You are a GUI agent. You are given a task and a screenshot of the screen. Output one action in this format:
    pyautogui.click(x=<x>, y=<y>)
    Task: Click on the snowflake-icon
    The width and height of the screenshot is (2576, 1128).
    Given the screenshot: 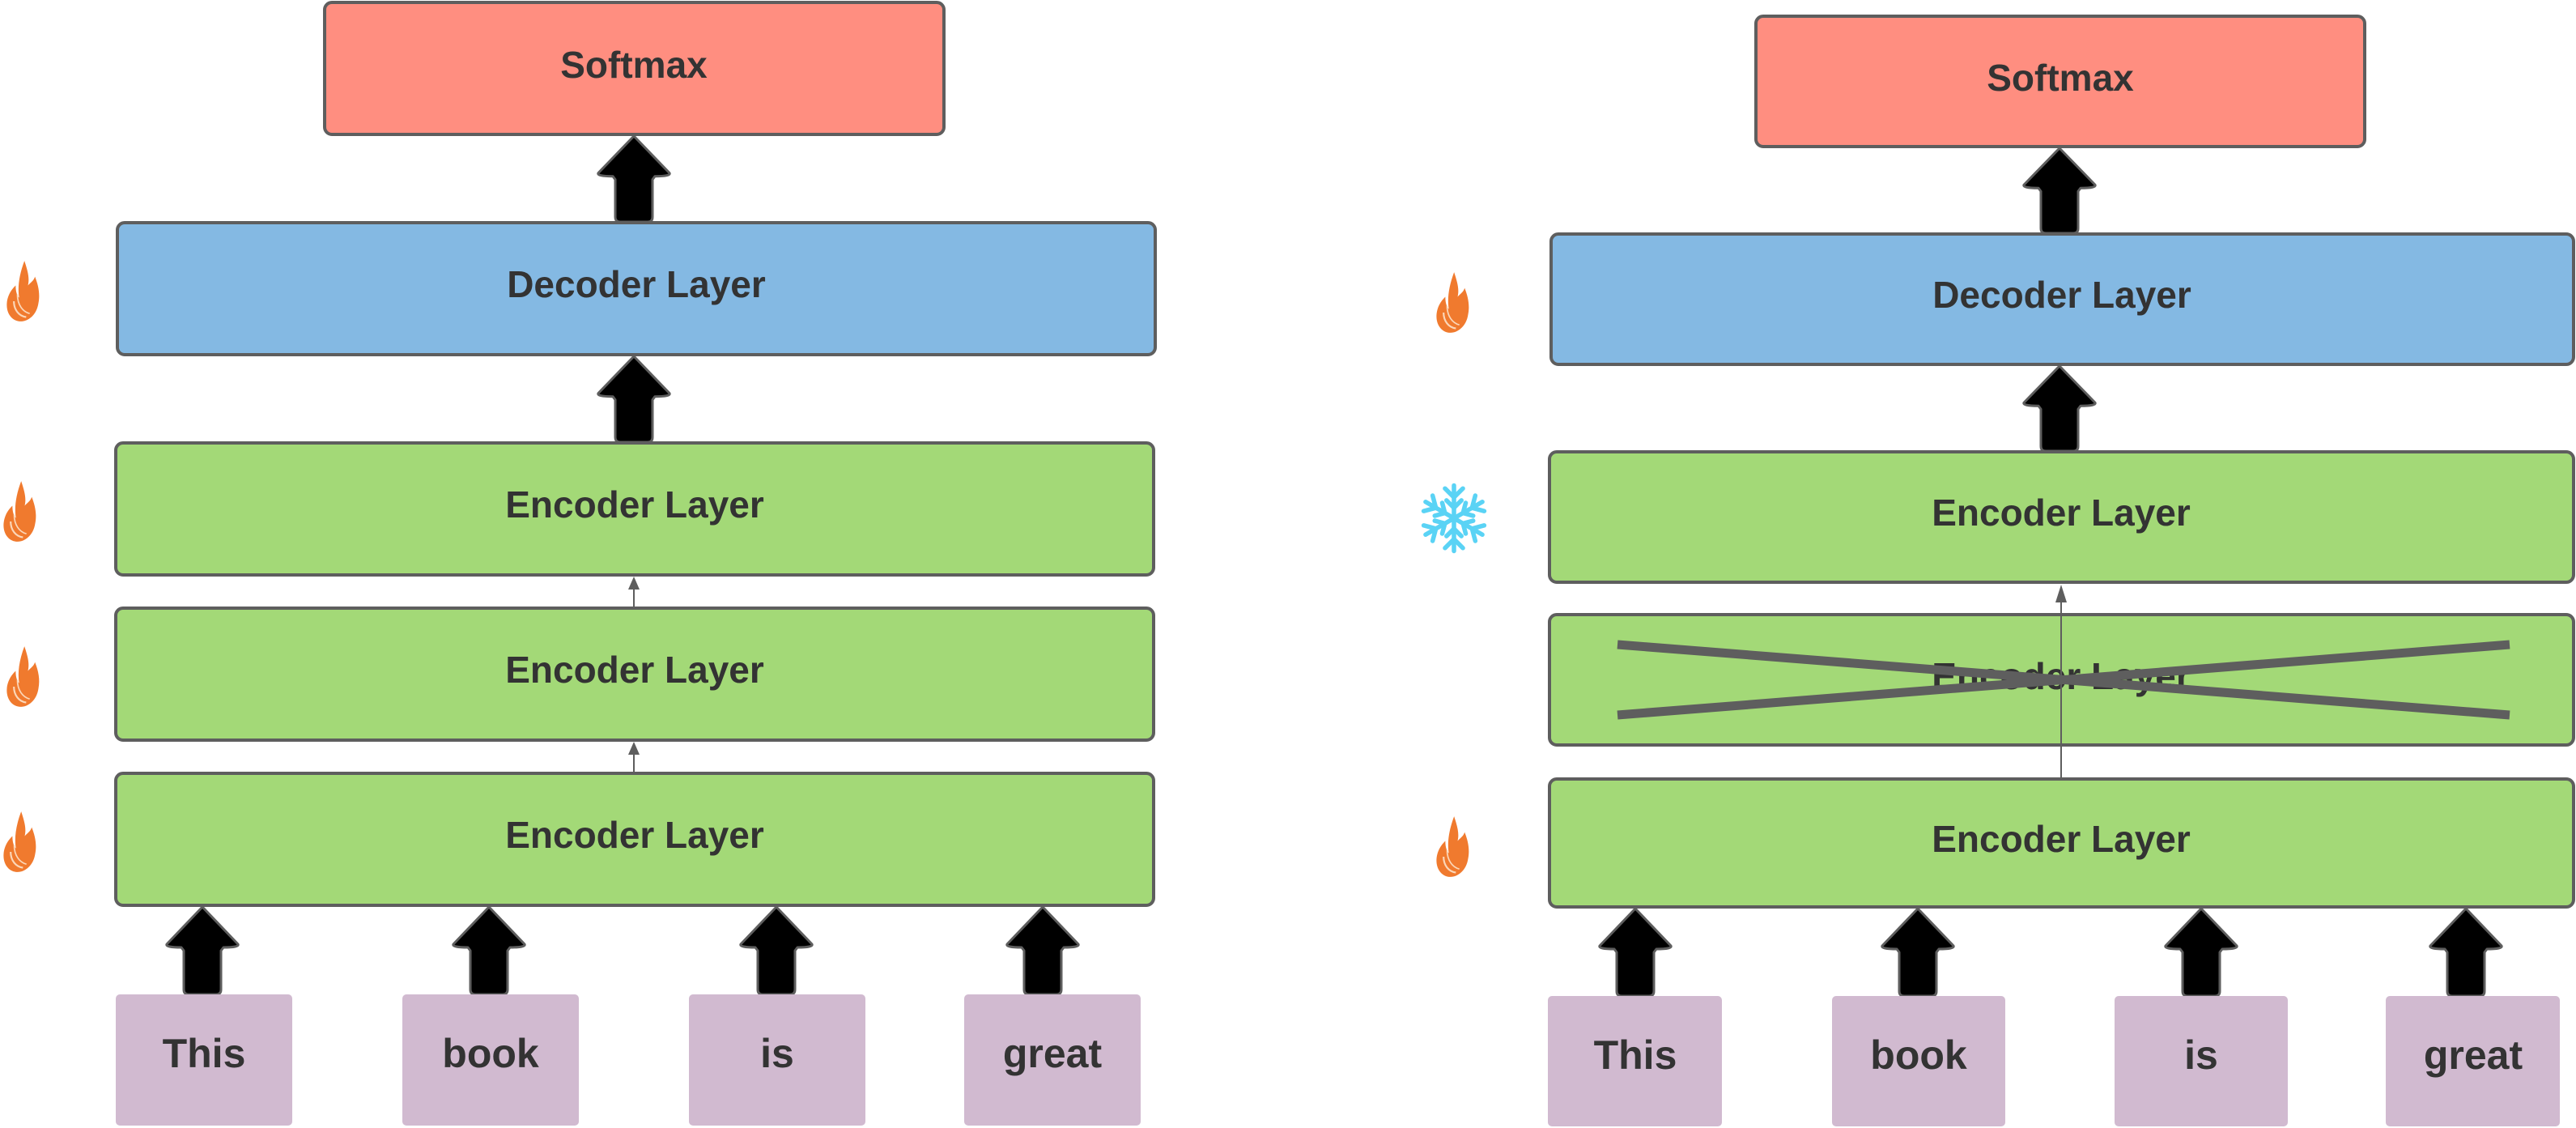 What is the action you would take?
    pyautogui.click(x=1453, y=518)
    